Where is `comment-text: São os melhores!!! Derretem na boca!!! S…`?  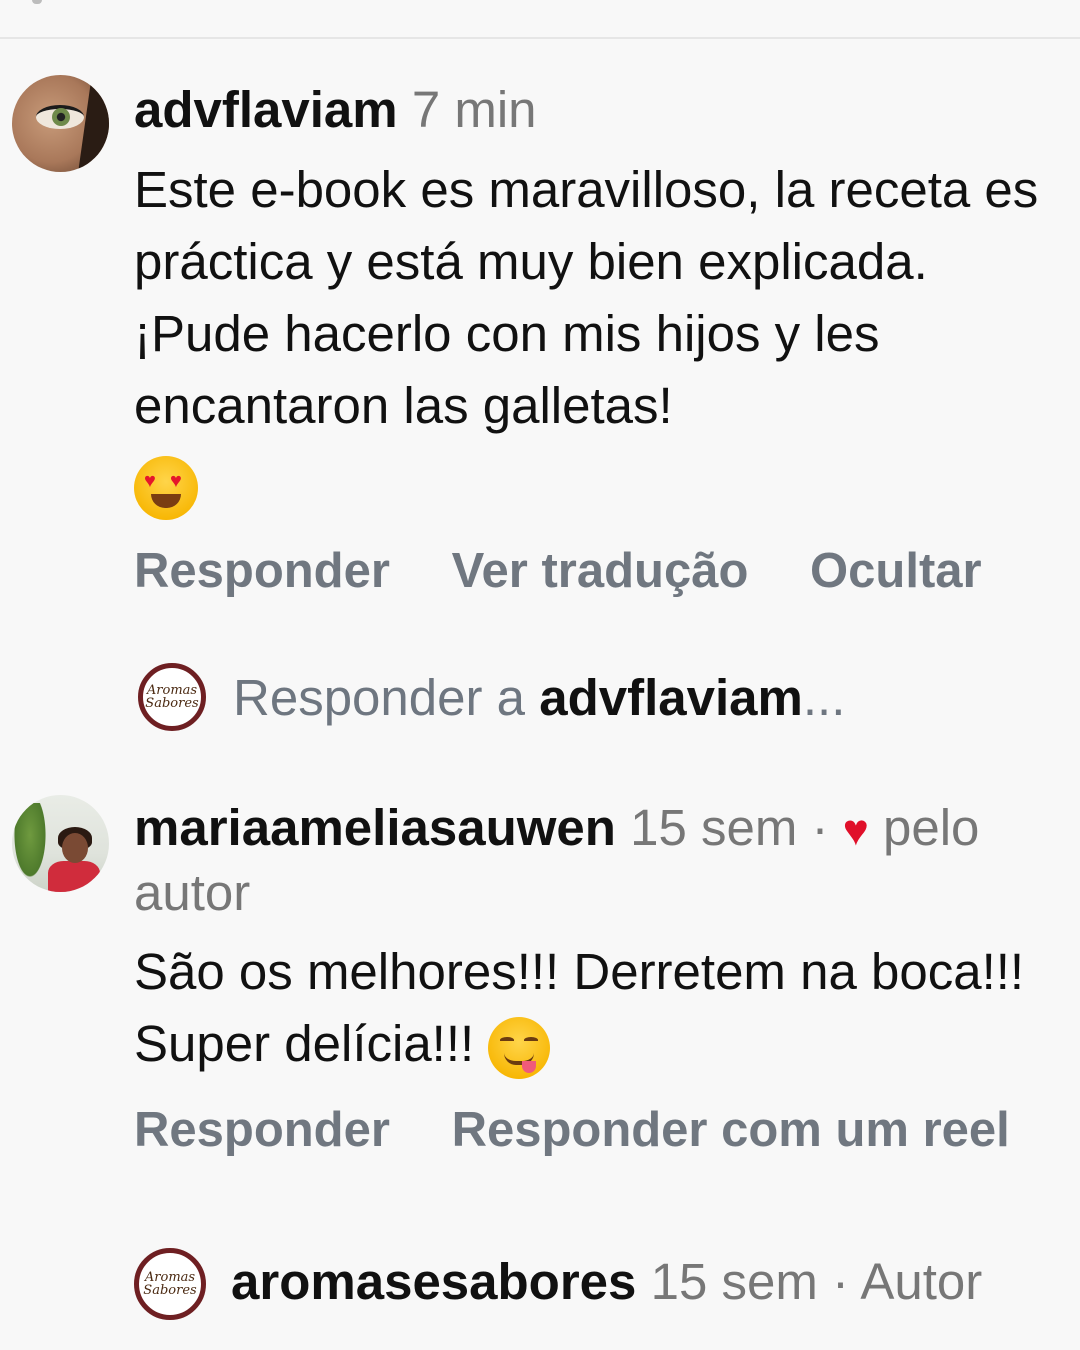 comment-text: São os melhores!!! Derretem na boca!!! S… is located at coordinates (594, 1008).